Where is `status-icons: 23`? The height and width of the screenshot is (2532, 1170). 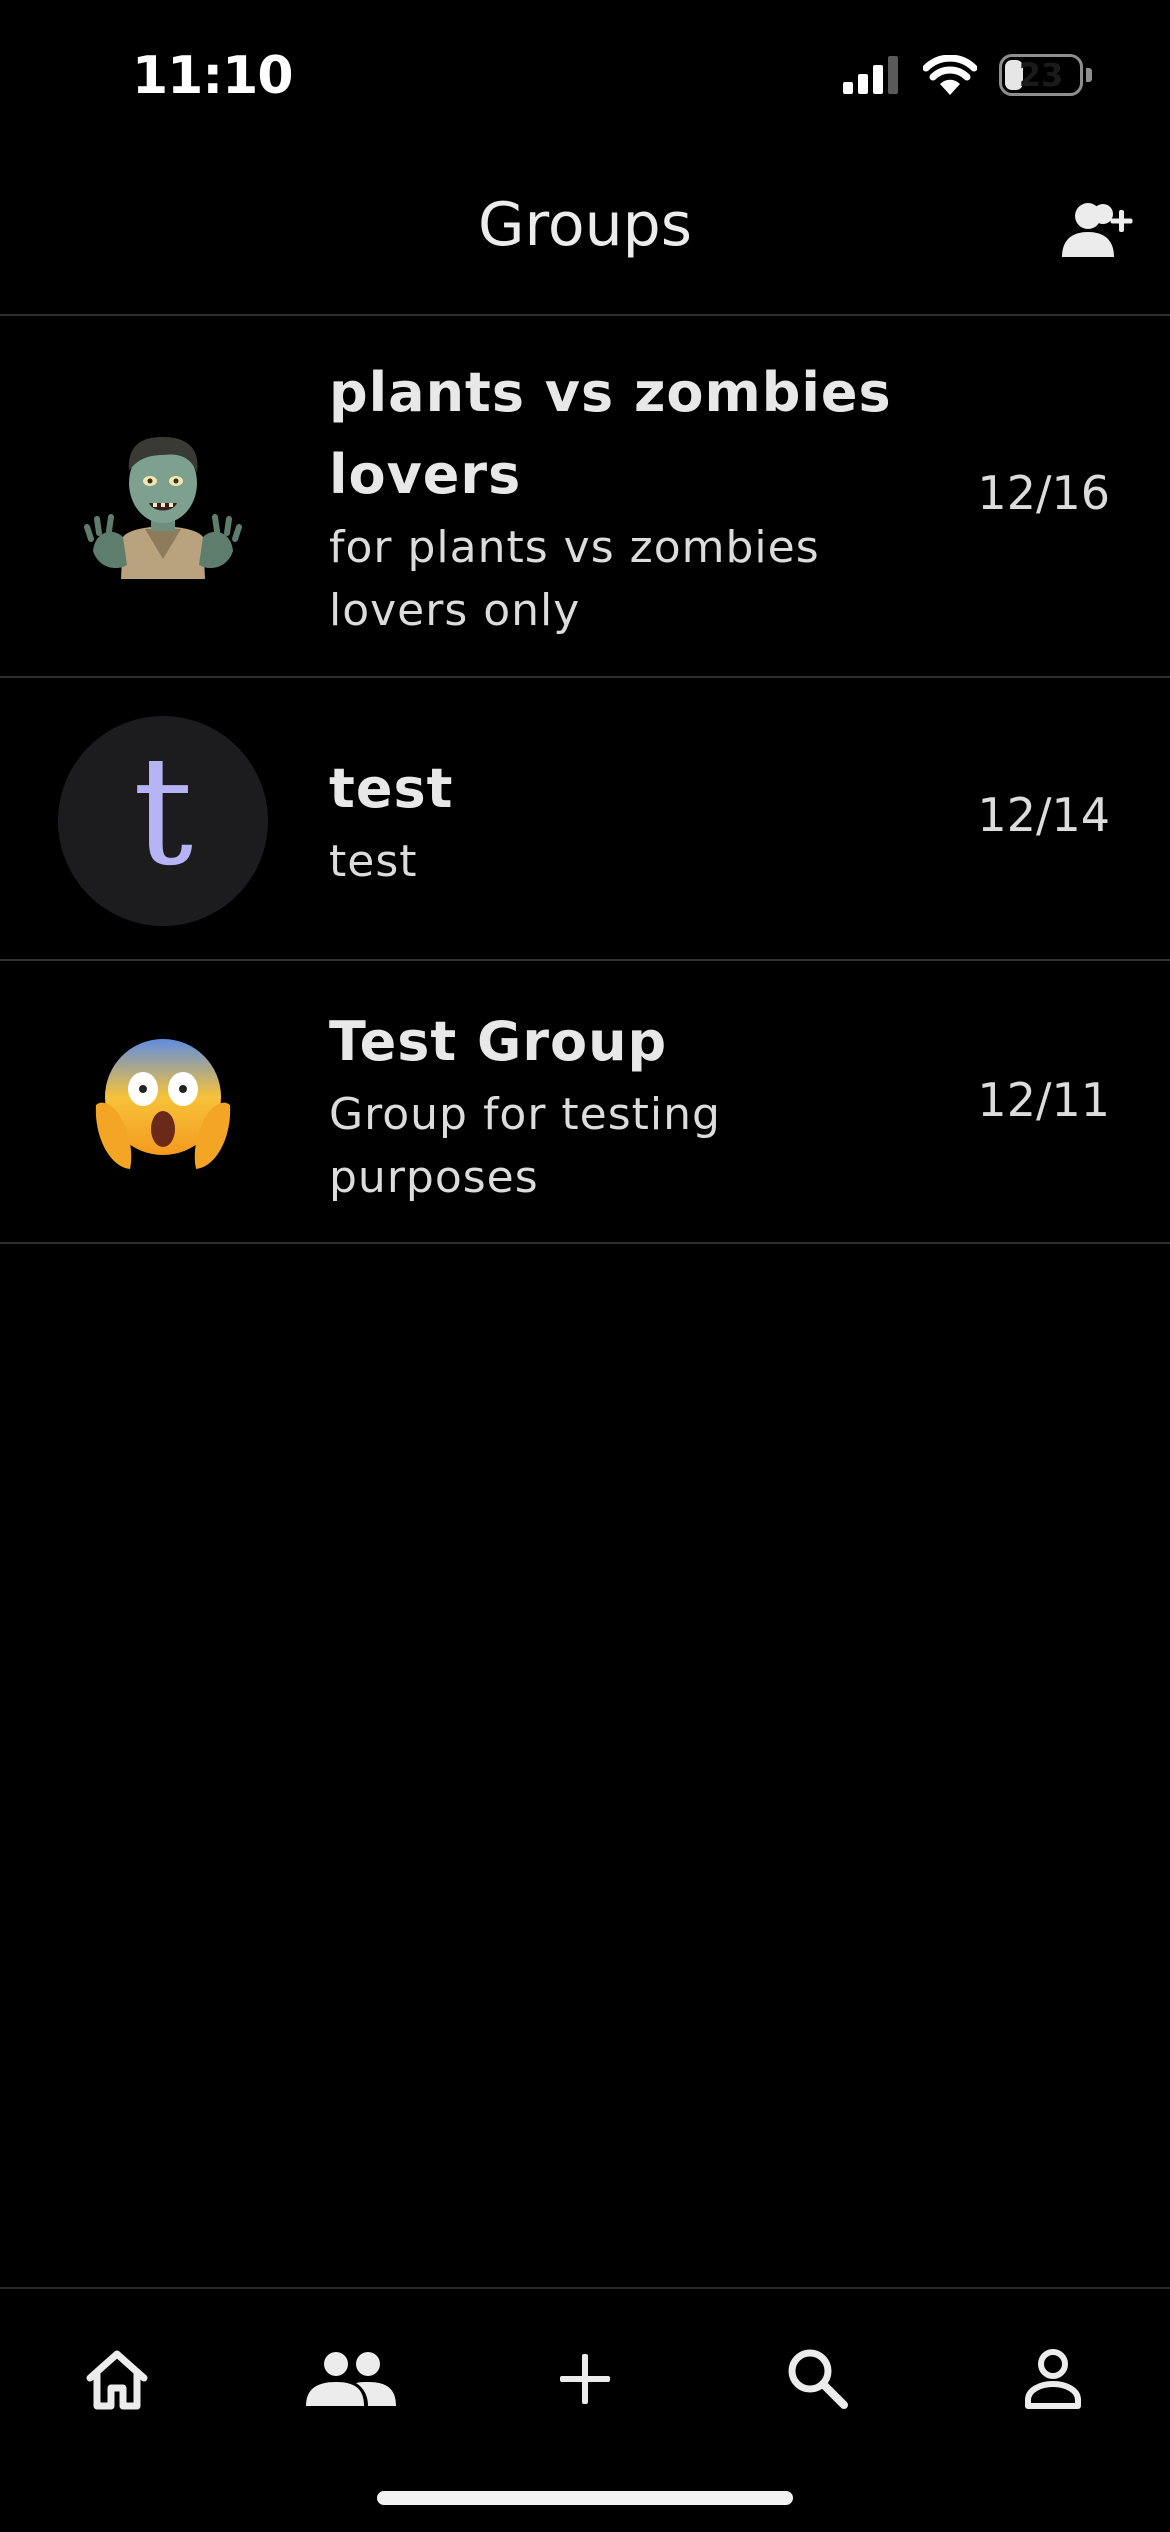 status-icons: 23 is located at coordinates (967, 75).